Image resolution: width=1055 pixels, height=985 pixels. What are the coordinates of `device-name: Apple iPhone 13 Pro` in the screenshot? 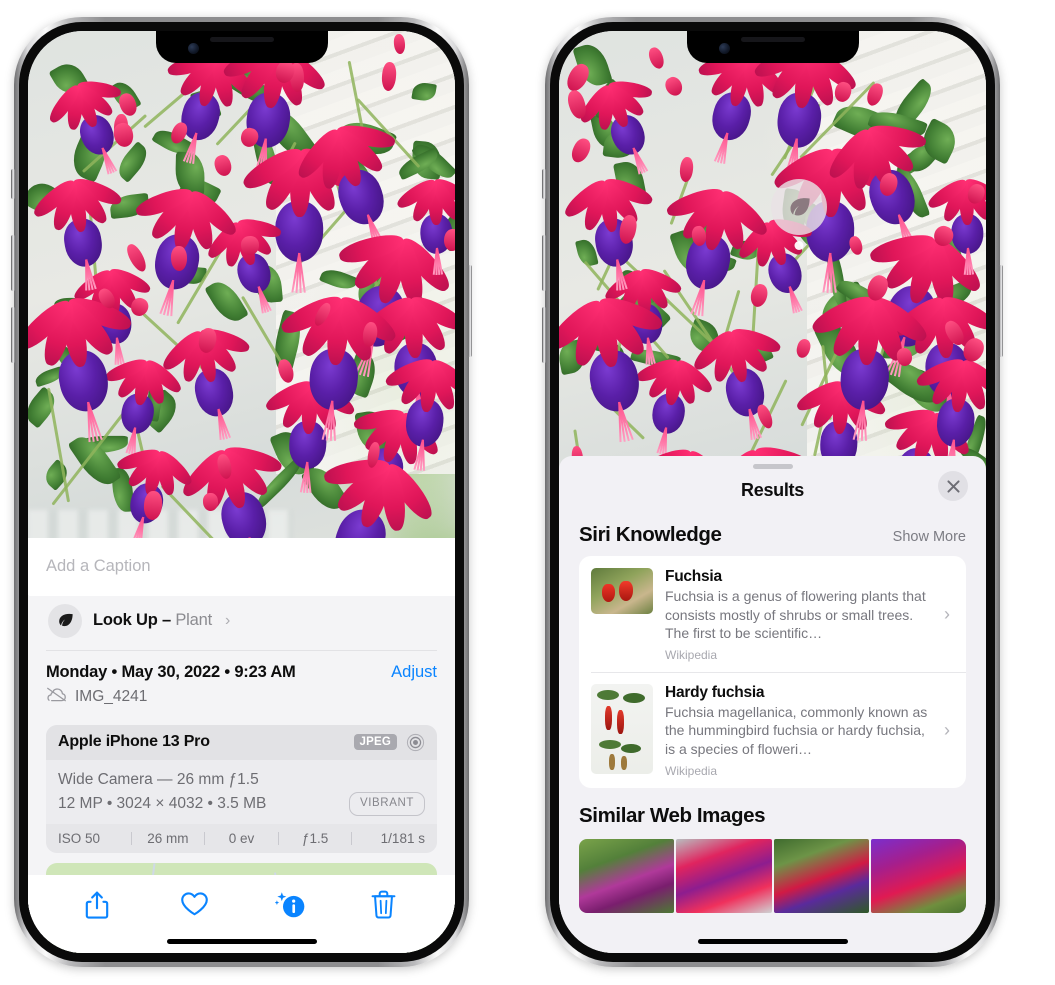 It's located at (134, 742).